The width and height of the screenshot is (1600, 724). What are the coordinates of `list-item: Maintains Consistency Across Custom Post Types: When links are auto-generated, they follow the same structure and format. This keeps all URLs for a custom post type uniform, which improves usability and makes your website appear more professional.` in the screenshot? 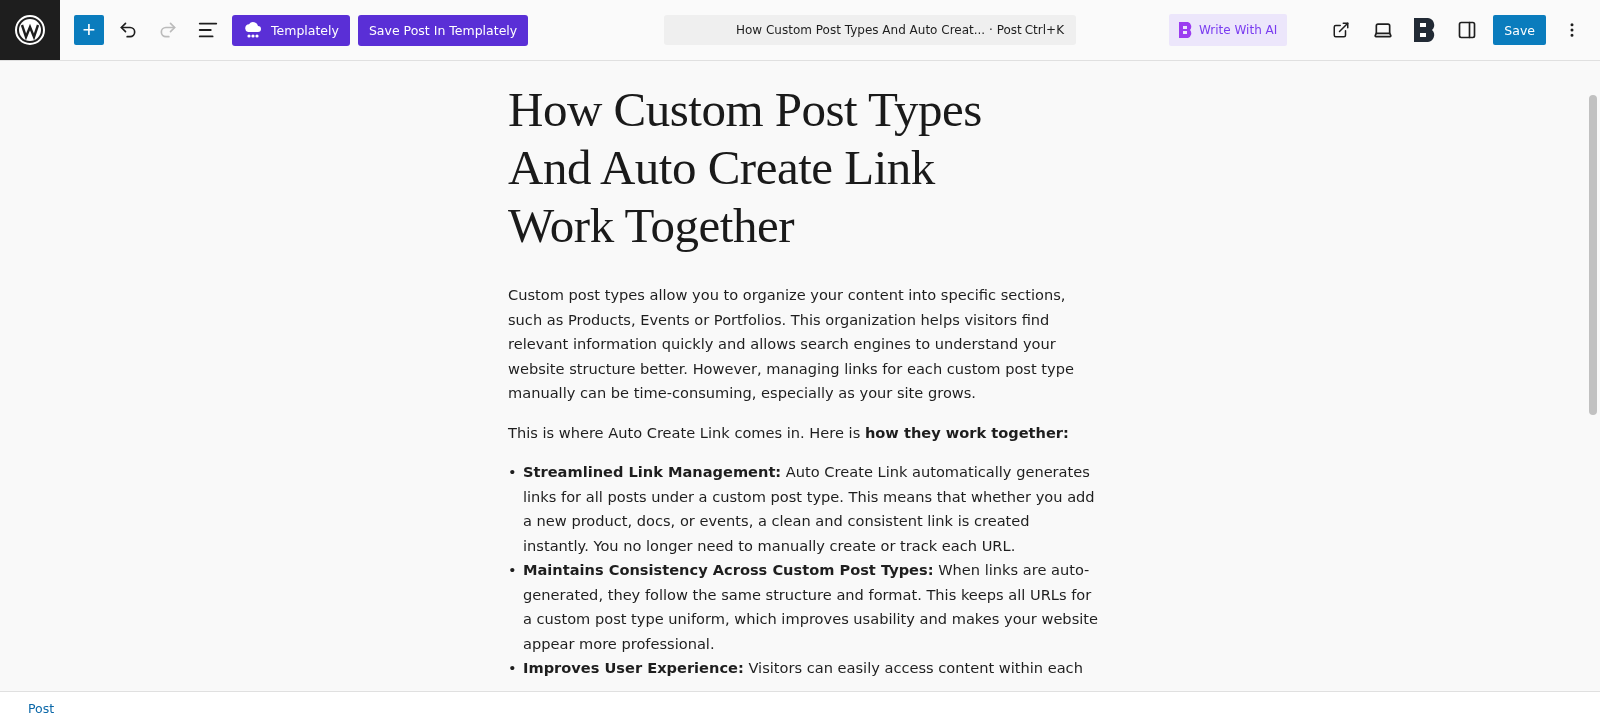 It's located at (810, 607).